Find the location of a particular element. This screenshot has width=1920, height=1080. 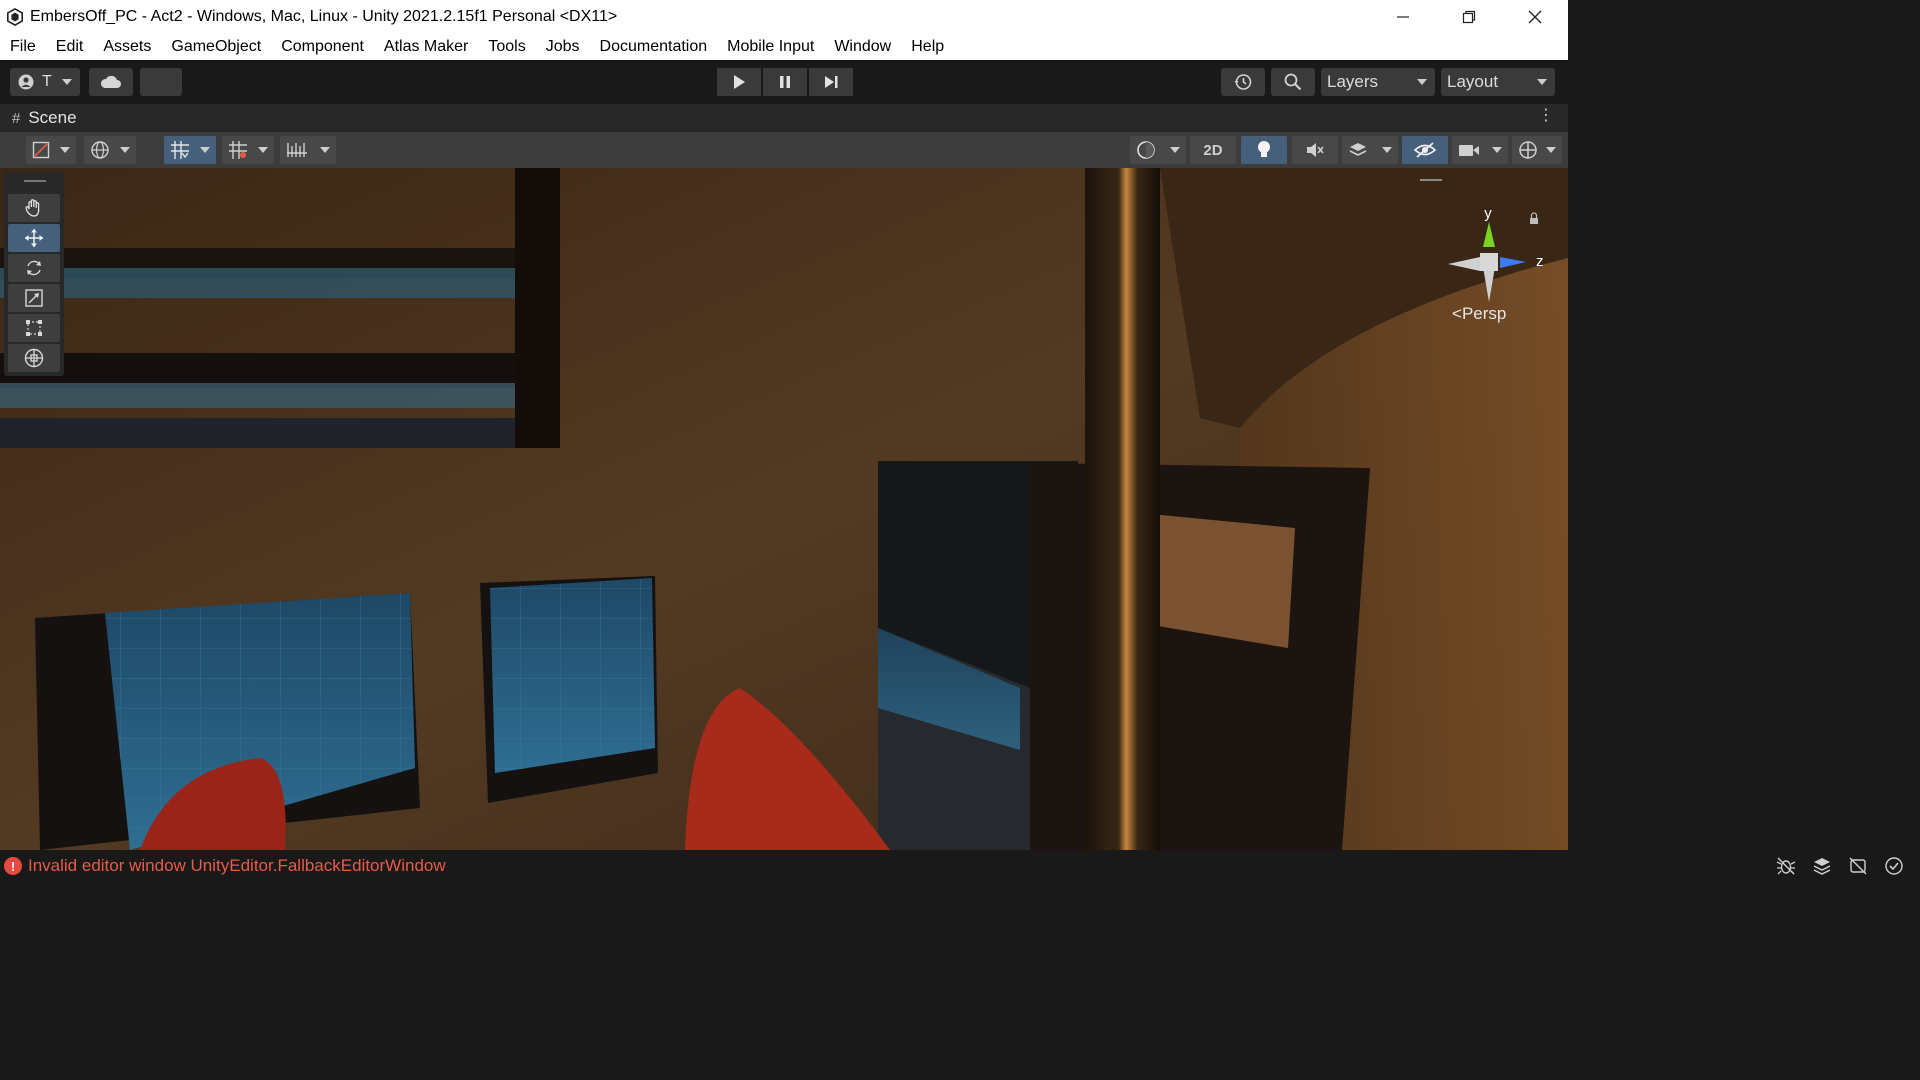

scale-icon is located at coordinates (34, 298).